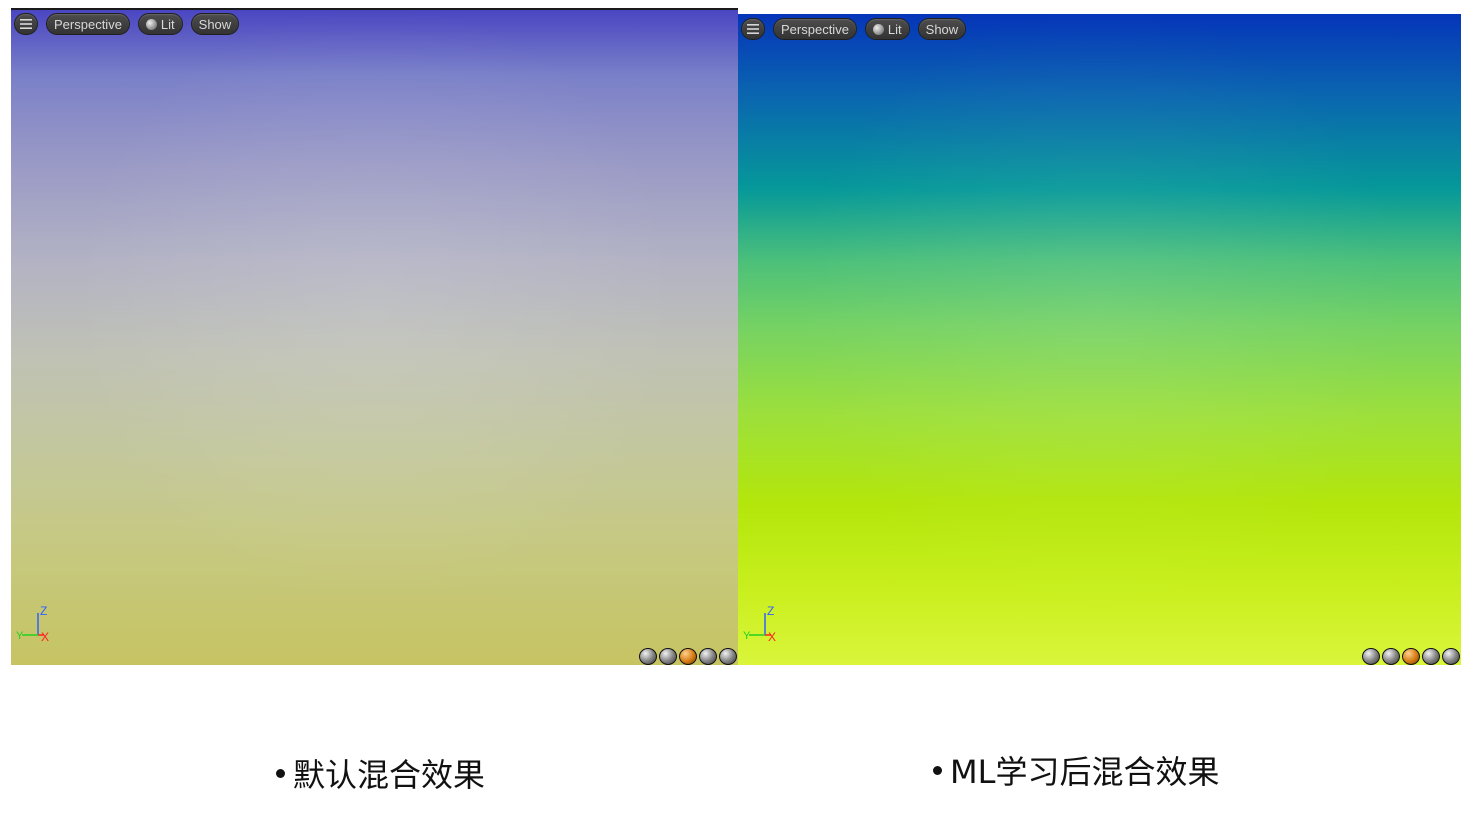 The height and width of the screenshot is (813, 1476). I want to click on caption-default-blend: 默认混合效果, so click(380, 773).